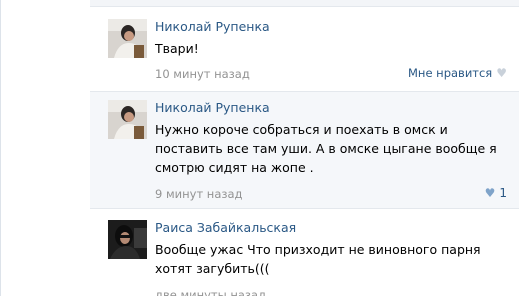 This screenshot has width=519, height=296. I want to click on left-divider, so click(0, 148).